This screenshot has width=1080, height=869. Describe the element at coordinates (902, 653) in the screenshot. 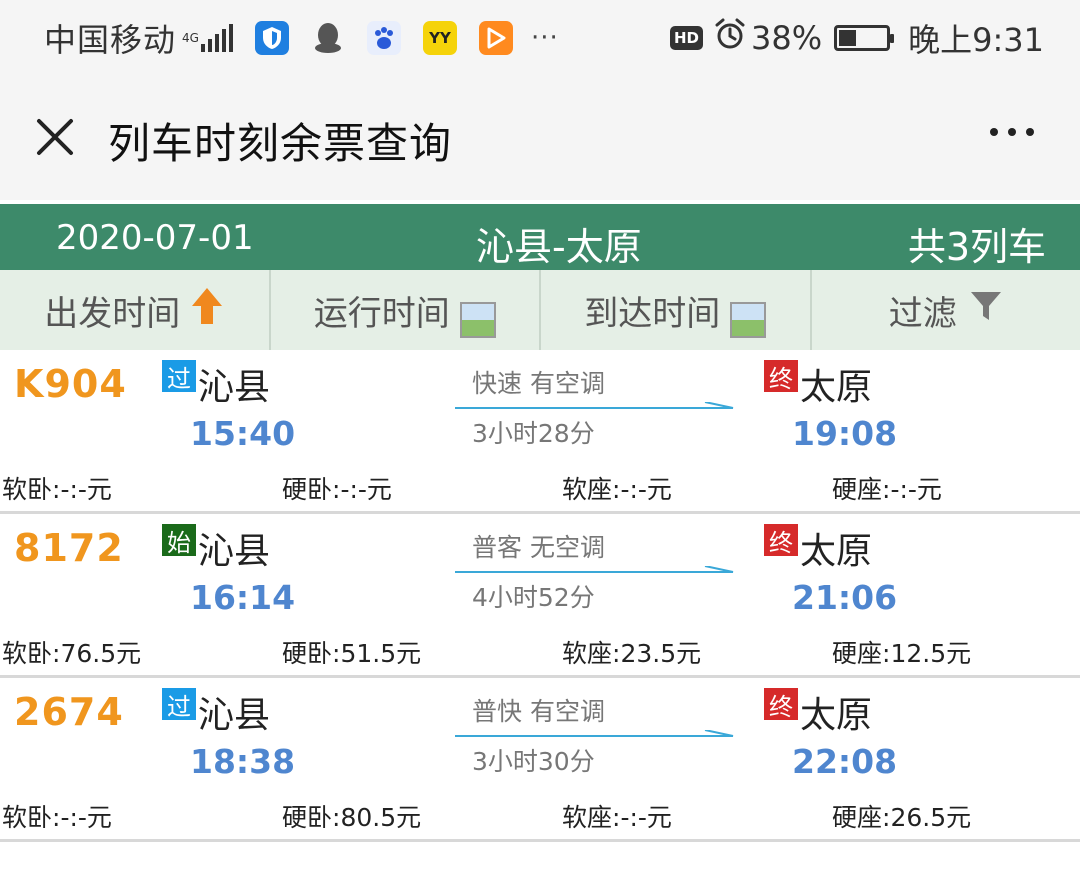

I see `price-hard-seat: 硬座:12.5元` at that location.